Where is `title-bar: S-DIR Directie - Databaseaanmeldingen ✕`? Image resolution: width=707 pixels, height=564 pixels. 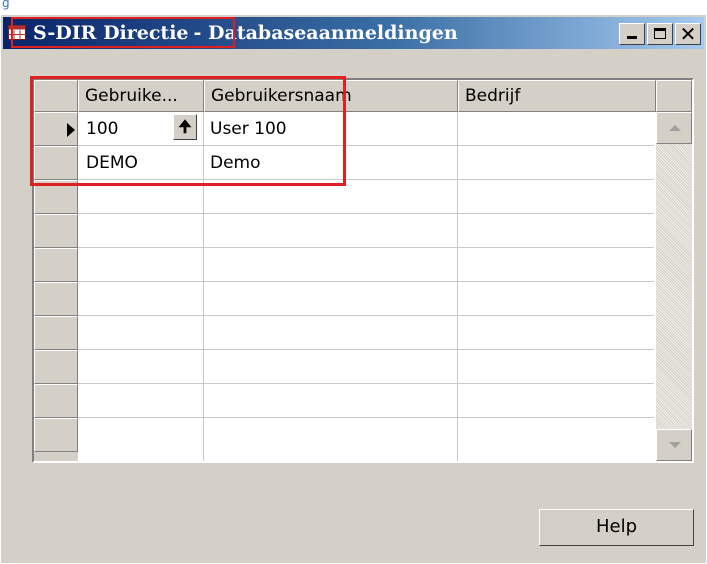 title-bar: S-DIR Directie - Databaseaanmeldingen ✕ is located at coordinates (353, 33).